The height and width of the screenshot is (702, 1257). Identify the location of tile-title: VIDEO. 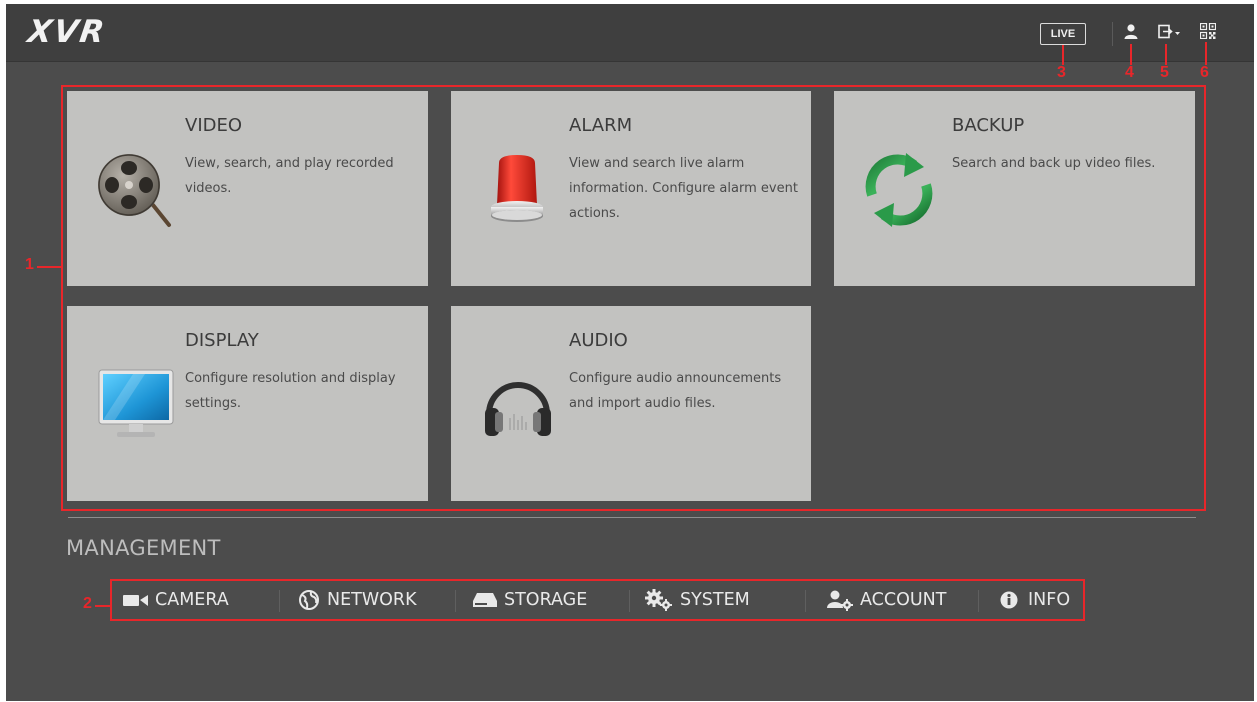
(214, 125).